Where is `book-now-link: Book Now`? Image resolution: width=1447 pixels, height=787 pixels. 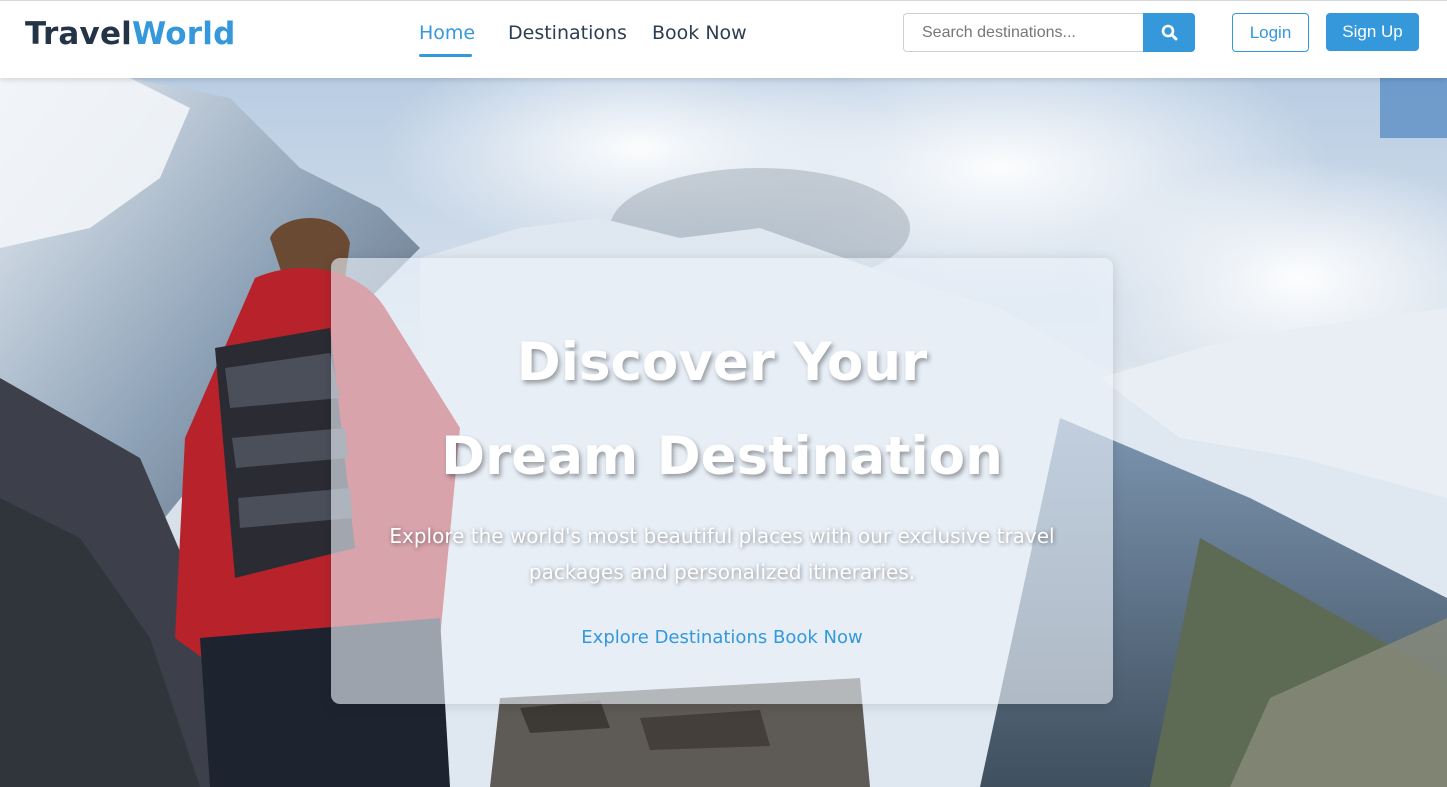 book-now-link: Book Now is located at coordinates (818, 637).